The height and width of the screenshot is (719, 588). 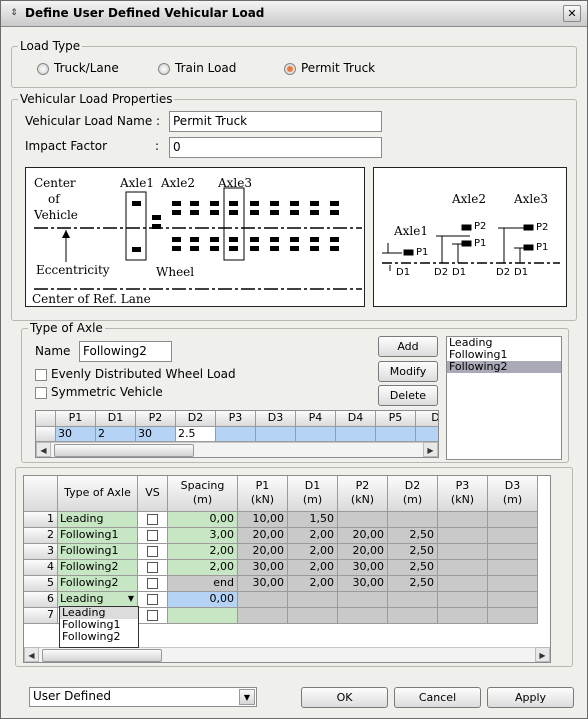 I want to click on table-cell-spacing: end, so click(x=203, y=584).